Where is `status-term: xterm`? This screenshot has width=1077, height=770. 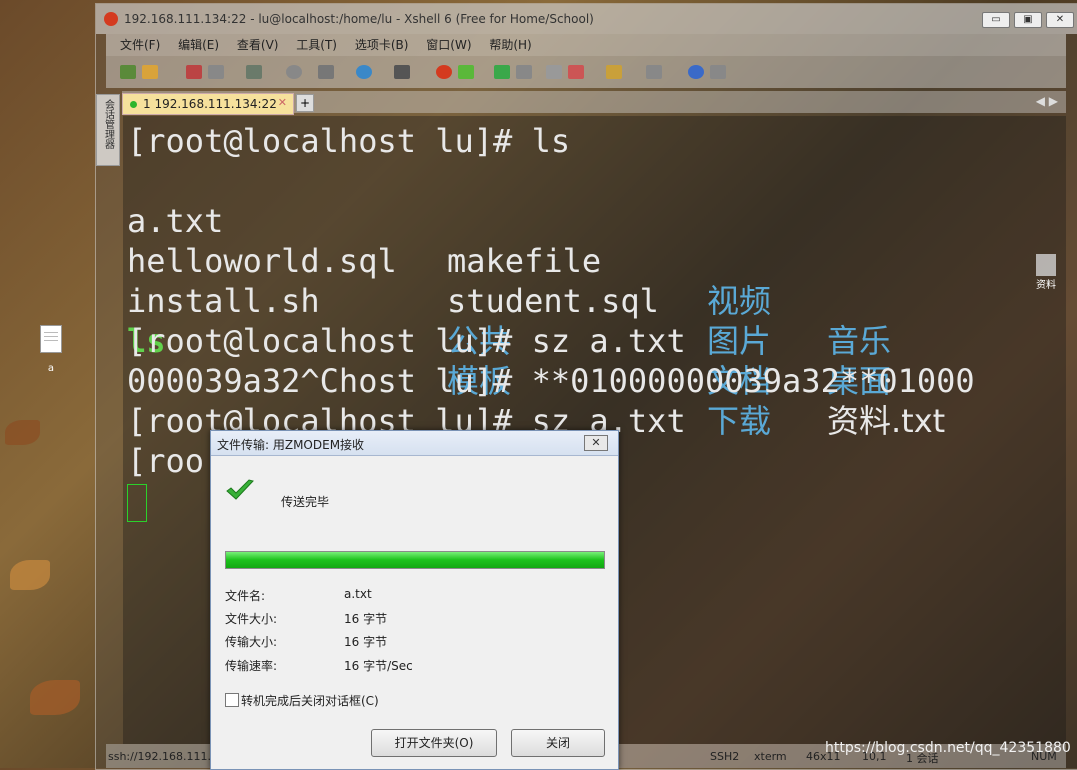
status-term: xterm is located at coordinates (770, 756).